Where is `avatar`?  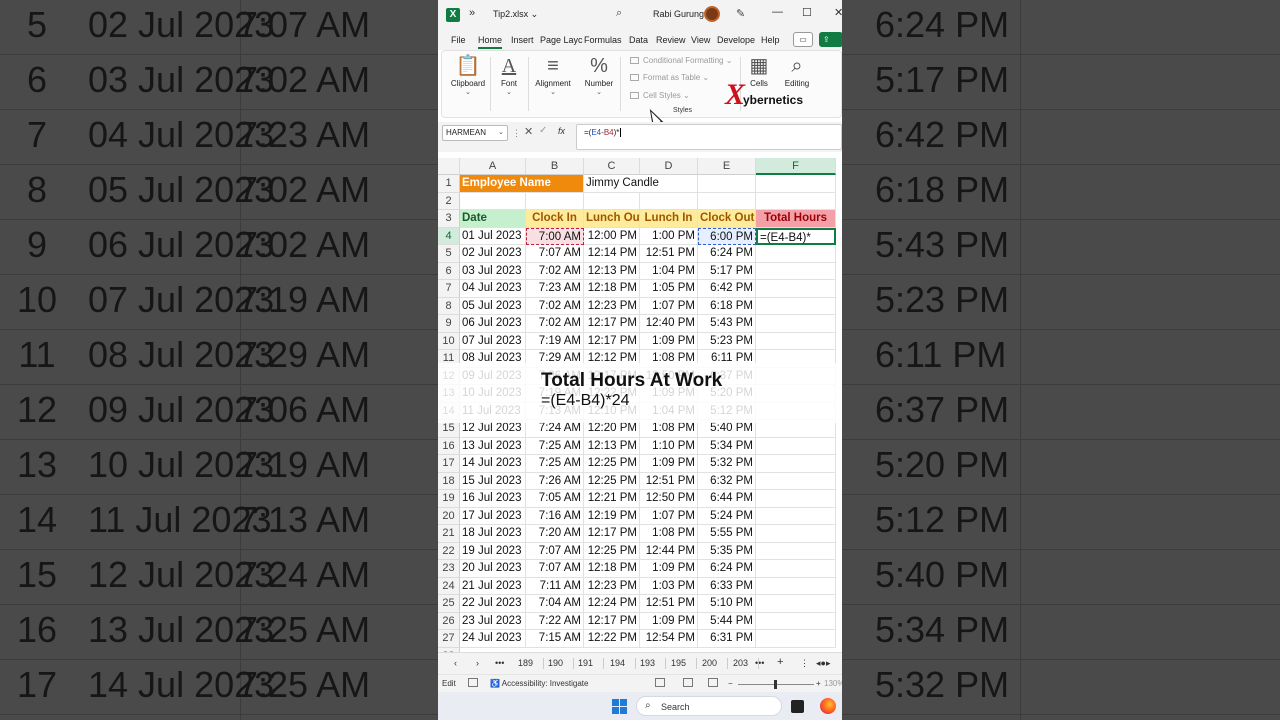 avatar is located at coordinates (712, 14).